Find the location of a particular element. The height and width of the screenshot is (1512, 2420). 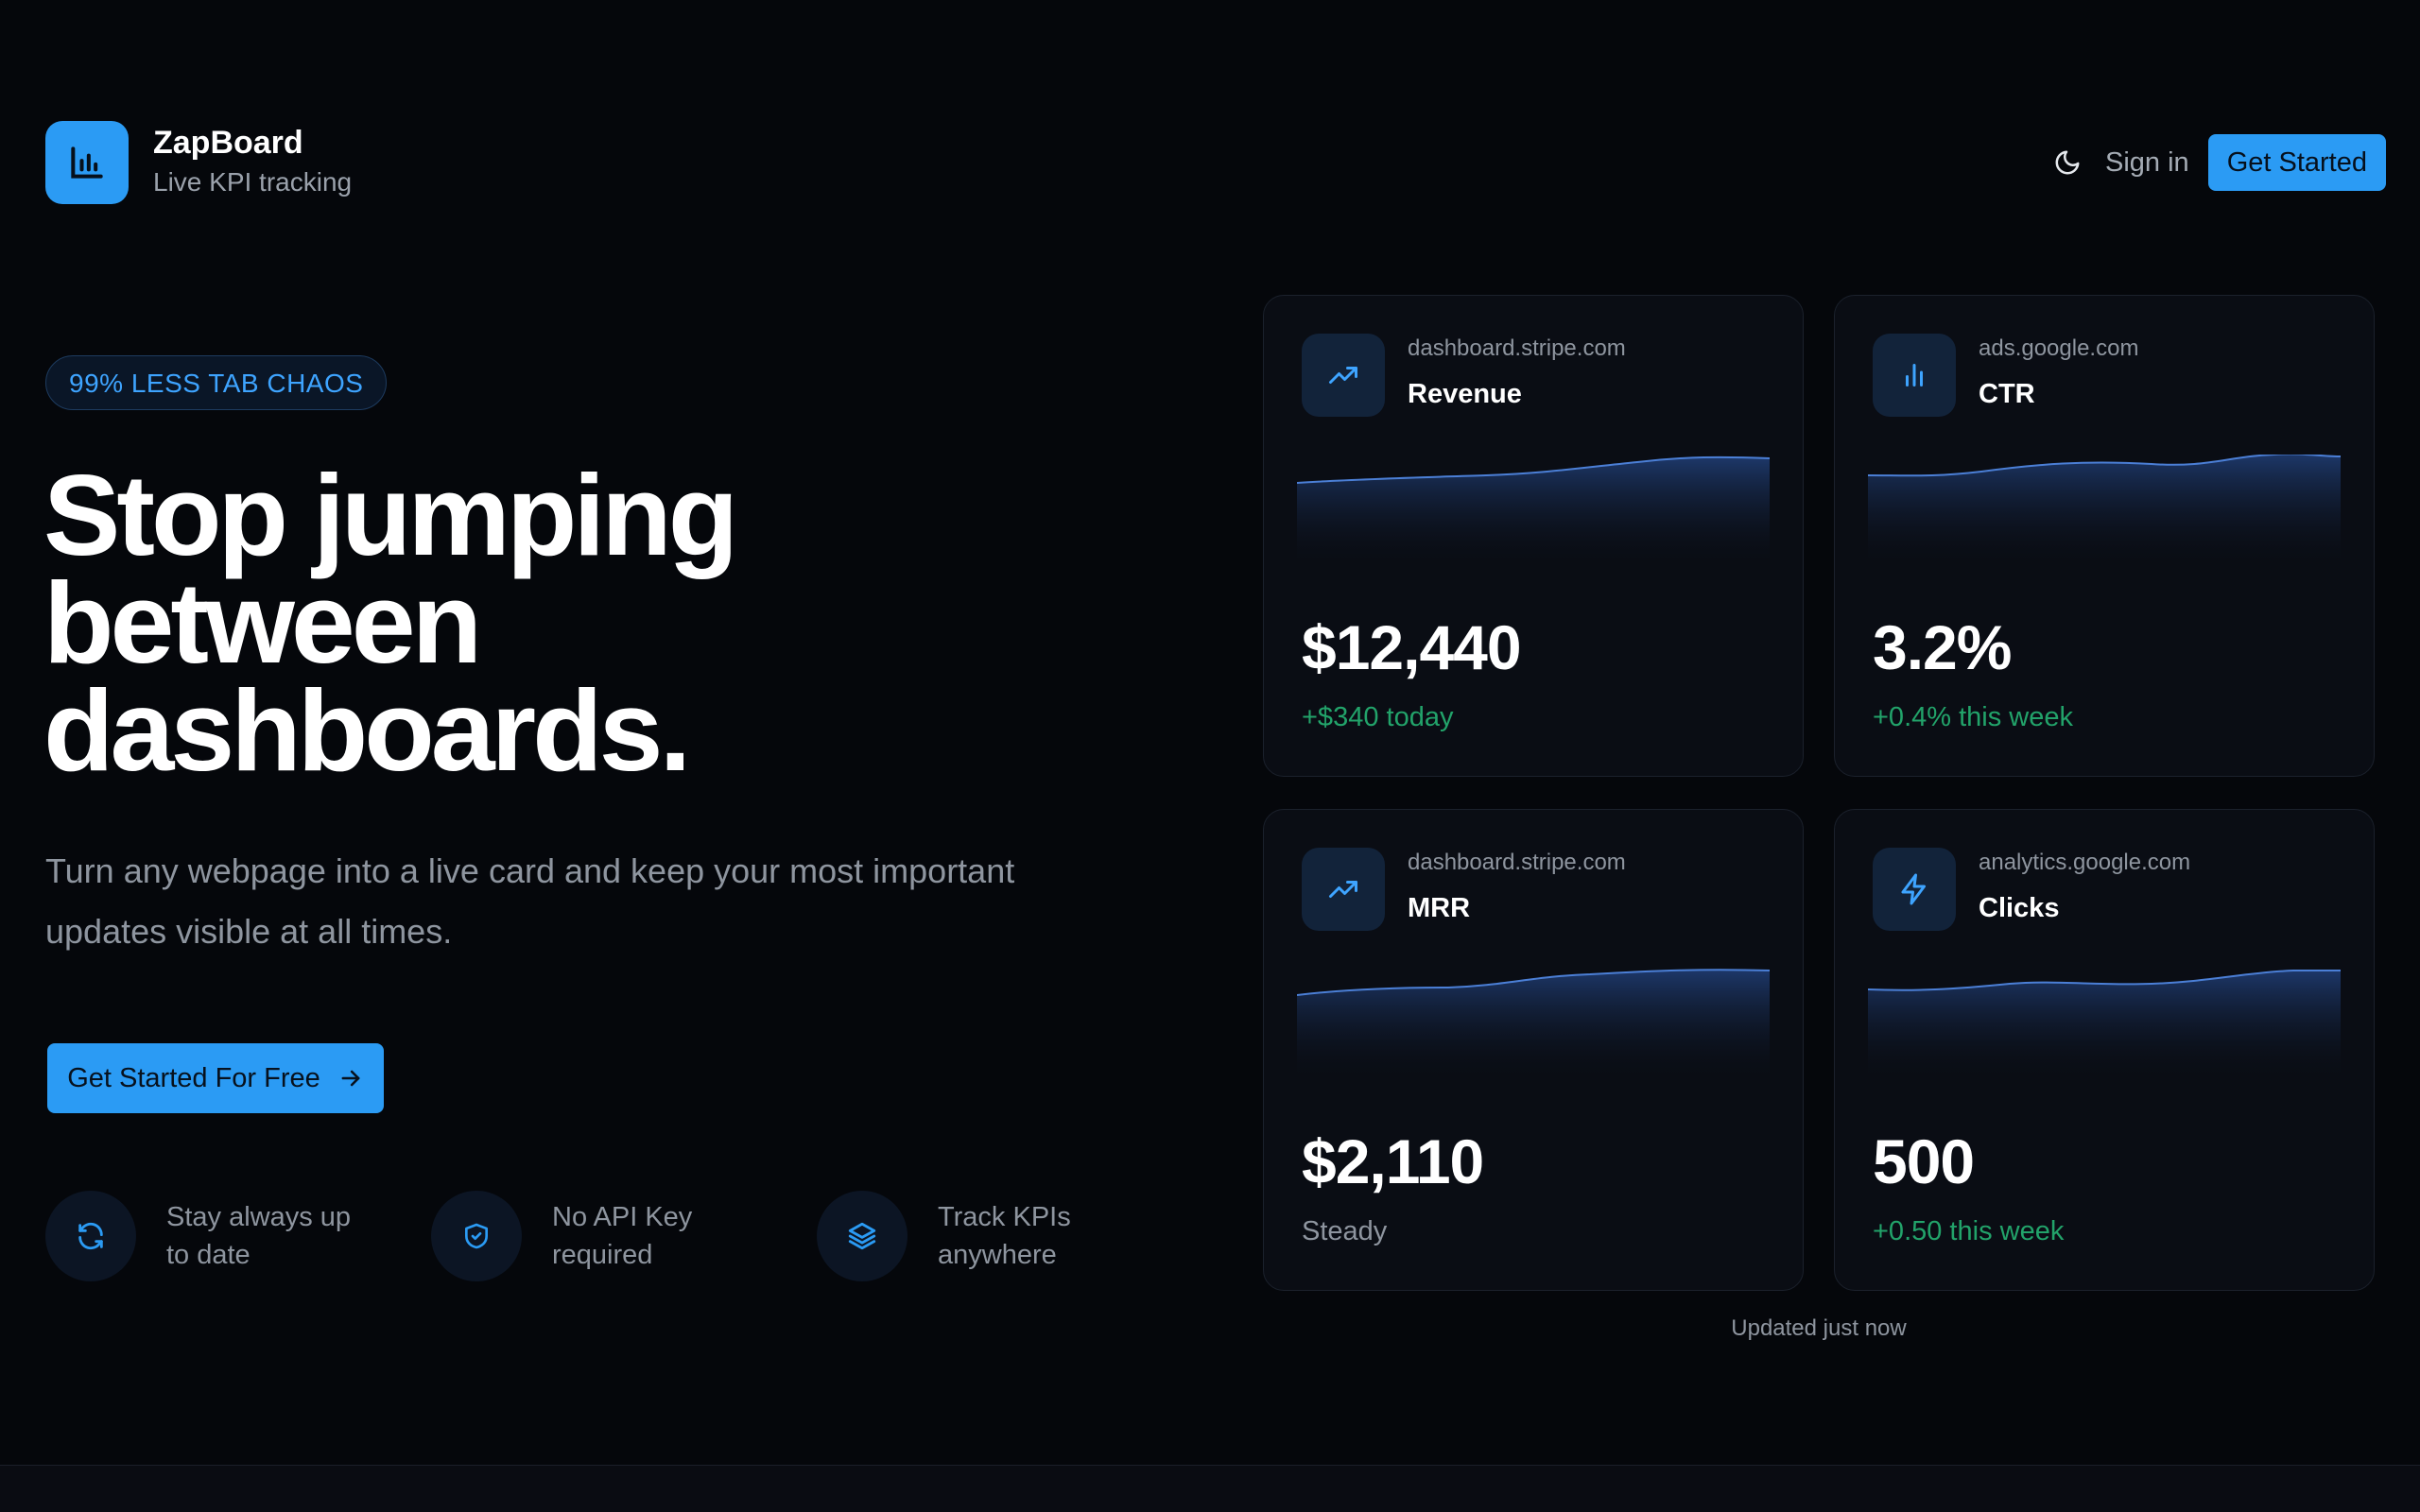

brand-tagline: Live KPI tracking is located at coordinates (253, 182).